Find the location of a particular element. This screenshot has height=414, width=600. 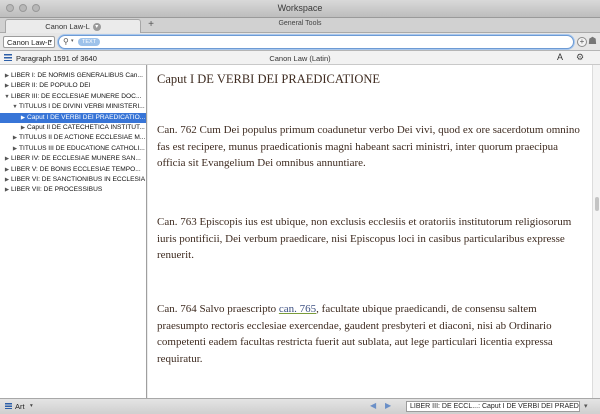

art-menu: Art is located at coordinates (20, 406).